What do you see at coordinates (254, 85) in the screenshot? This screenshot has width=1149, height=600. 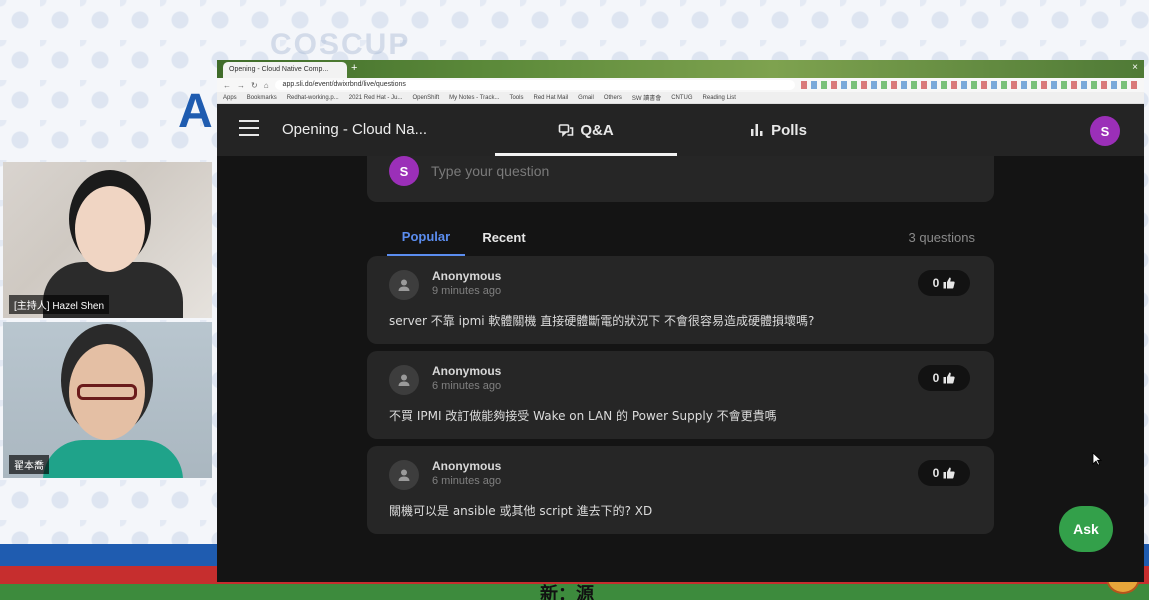 I see `reload-icon: ↻` at bounding box center [254, 85].